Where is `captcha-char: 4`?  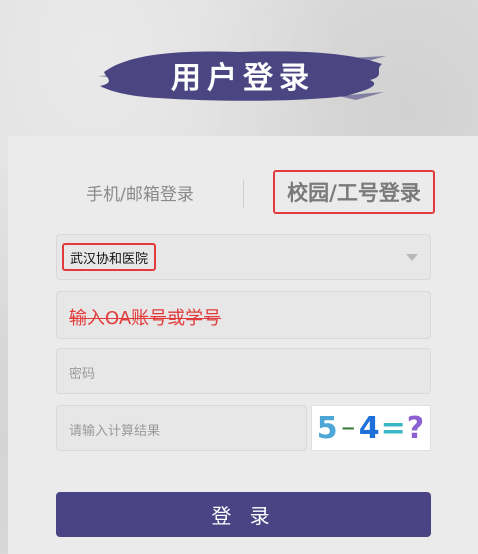 captcha-char: 4 is located at coordinates (369, 428).